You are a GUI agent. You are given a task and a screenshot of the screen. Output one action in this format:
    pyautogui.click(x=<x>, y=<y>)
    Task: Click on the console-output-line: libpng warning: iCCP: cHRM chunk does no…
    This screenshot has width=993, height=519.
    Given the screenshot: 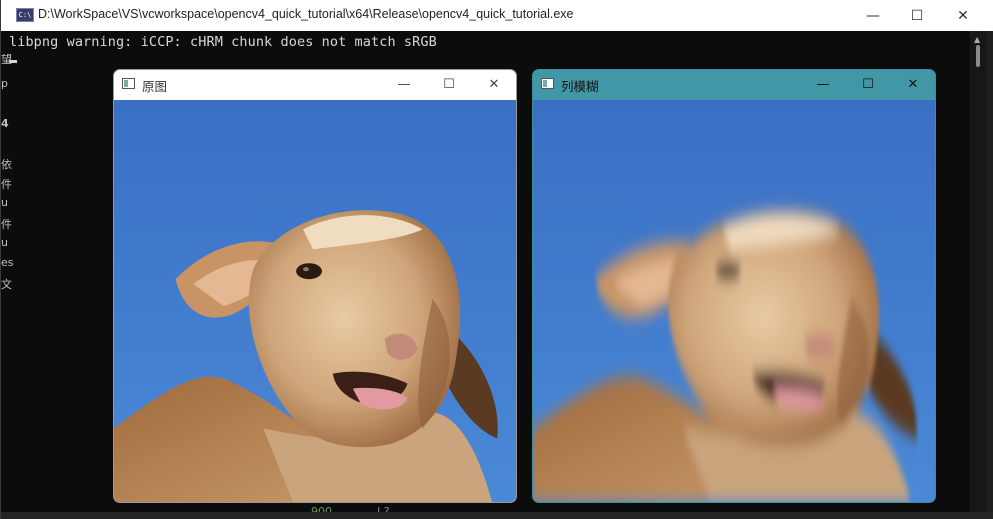 What is the action you would take?
    pyautogui.click(x=223, y=42)
    